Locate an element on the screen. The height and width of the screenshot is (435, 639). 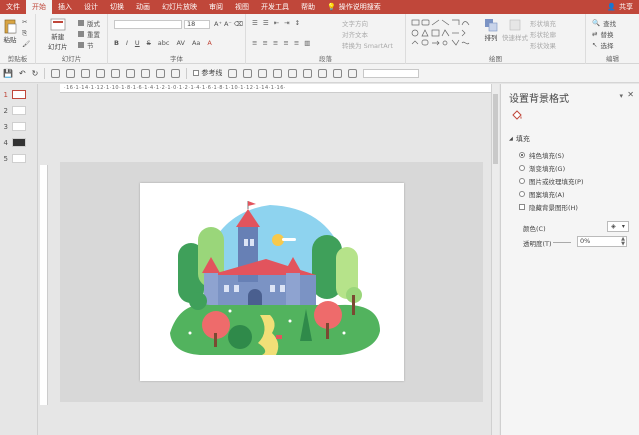
thumbnail-5: 5 is located at coordinates (13, 158).